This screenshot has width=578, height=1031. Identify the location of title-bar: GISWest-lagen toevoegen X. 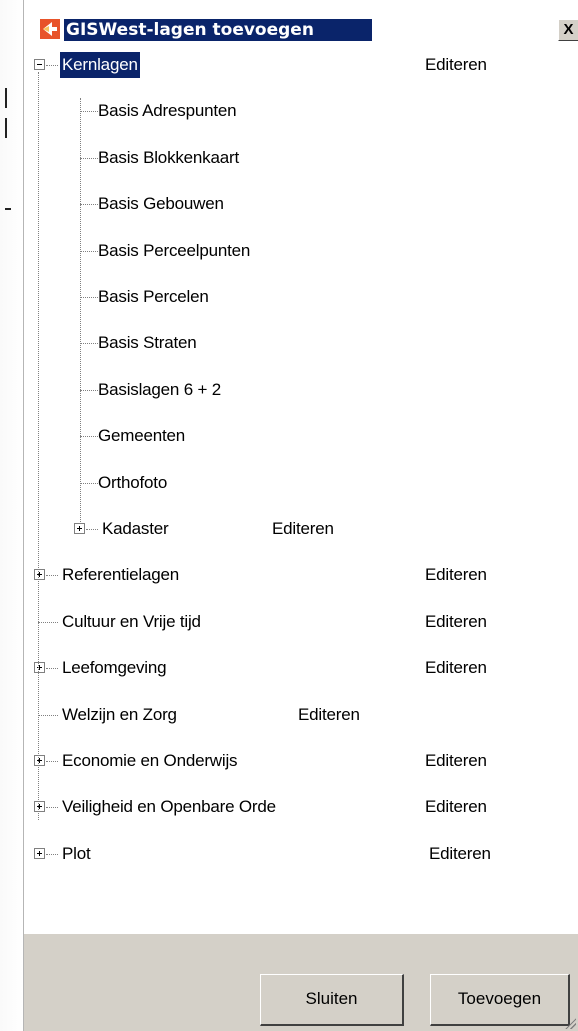
(301, 22).